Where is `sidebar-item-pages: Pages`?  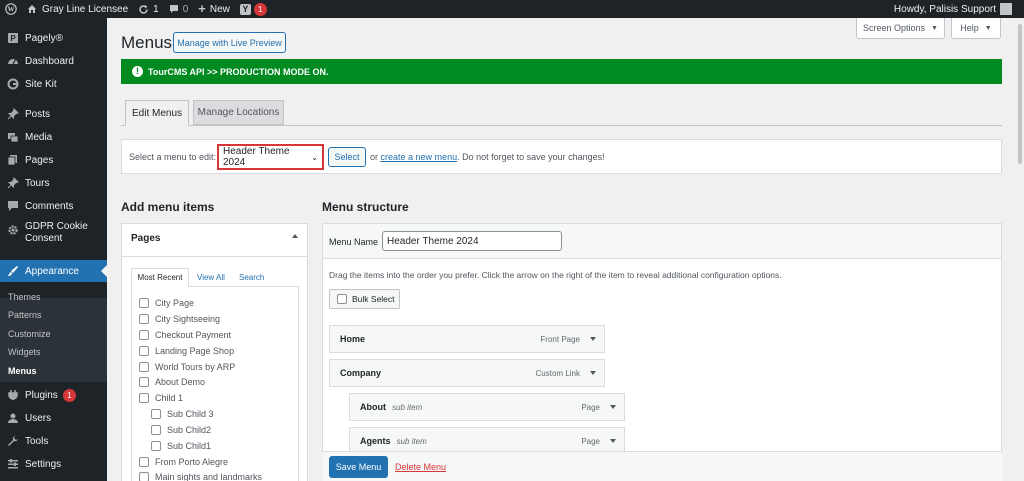 sidebar-item-pages: Pages is located at coordinates (53, 160).